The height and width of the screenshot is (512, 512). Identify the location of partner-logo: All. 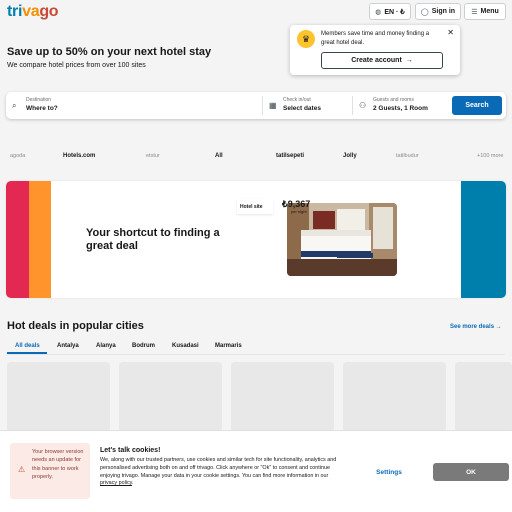
(219, 156).